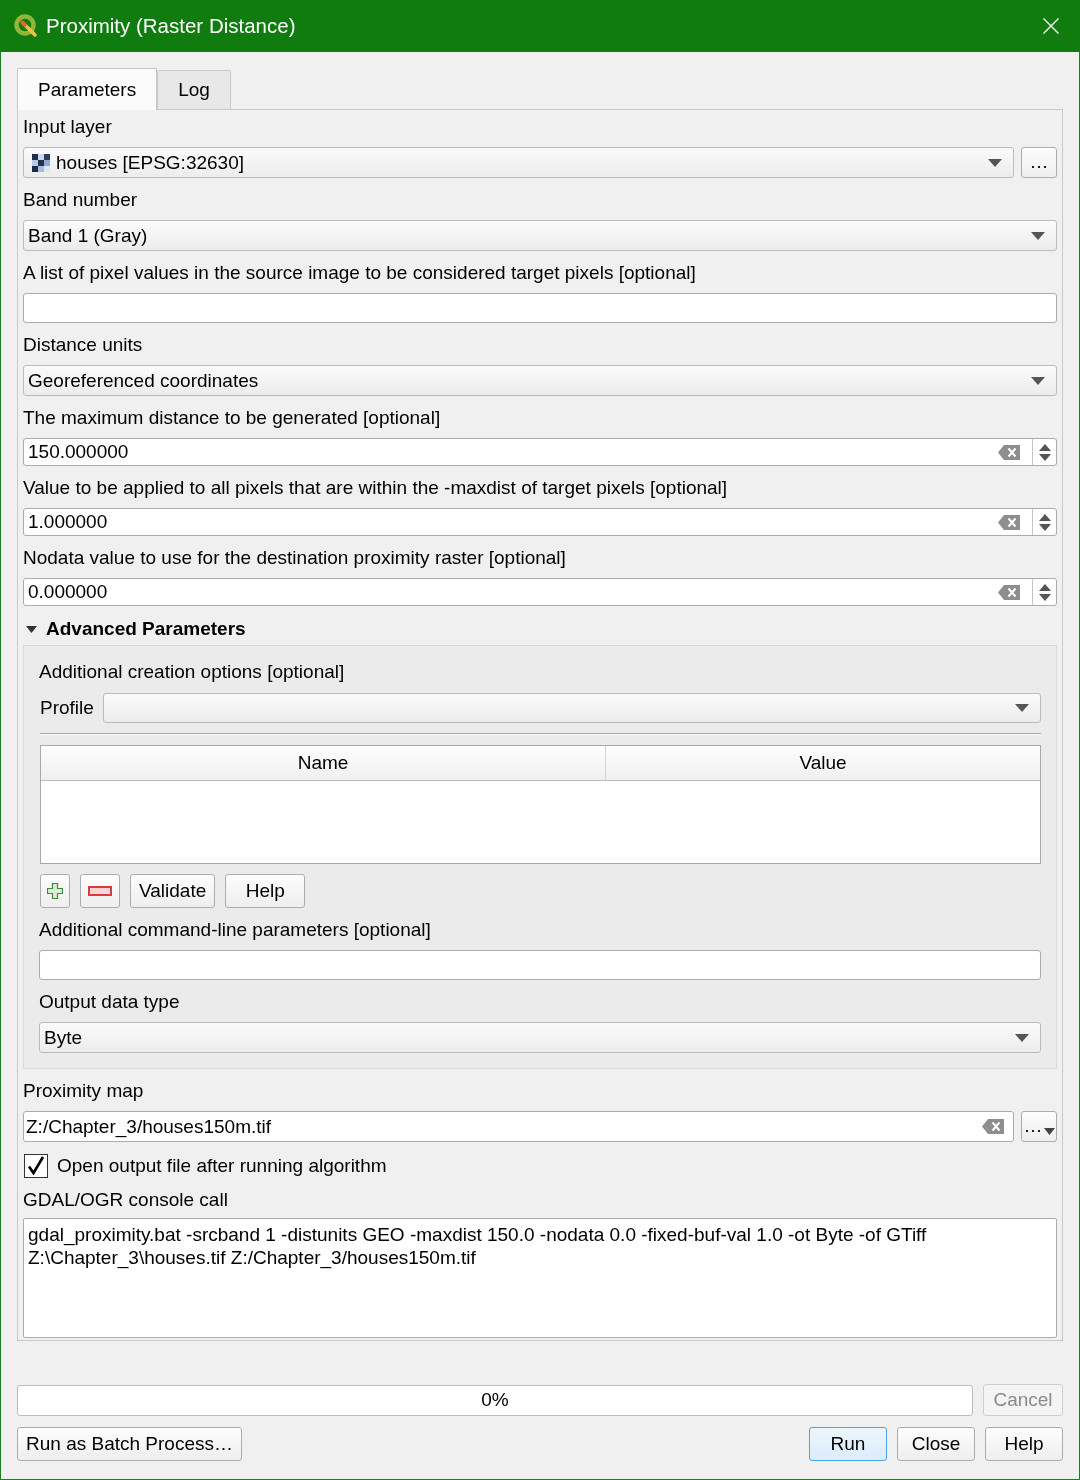 The image size is (1080, 1480). I want to click on minus-icon, so click(100, 891).